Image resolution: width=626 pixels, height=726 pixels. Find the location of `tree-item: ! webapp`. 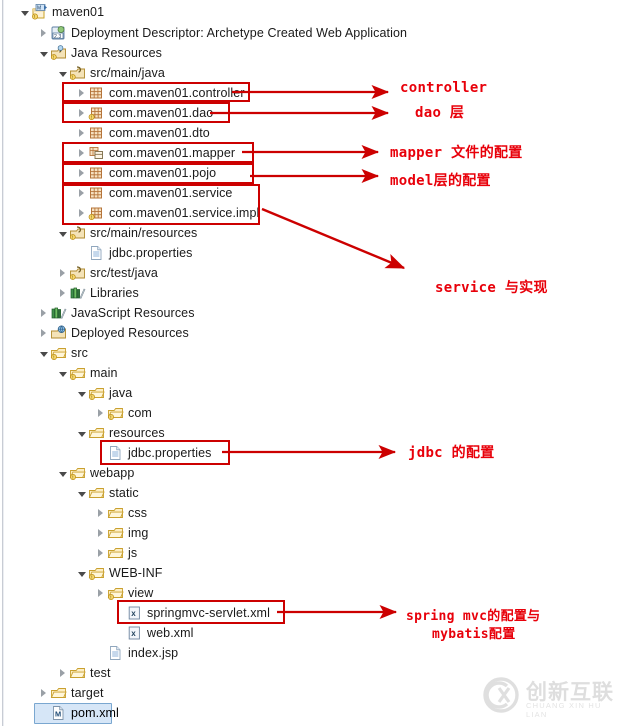

tree-item: ! webapp is located at coordinates (95, 473).